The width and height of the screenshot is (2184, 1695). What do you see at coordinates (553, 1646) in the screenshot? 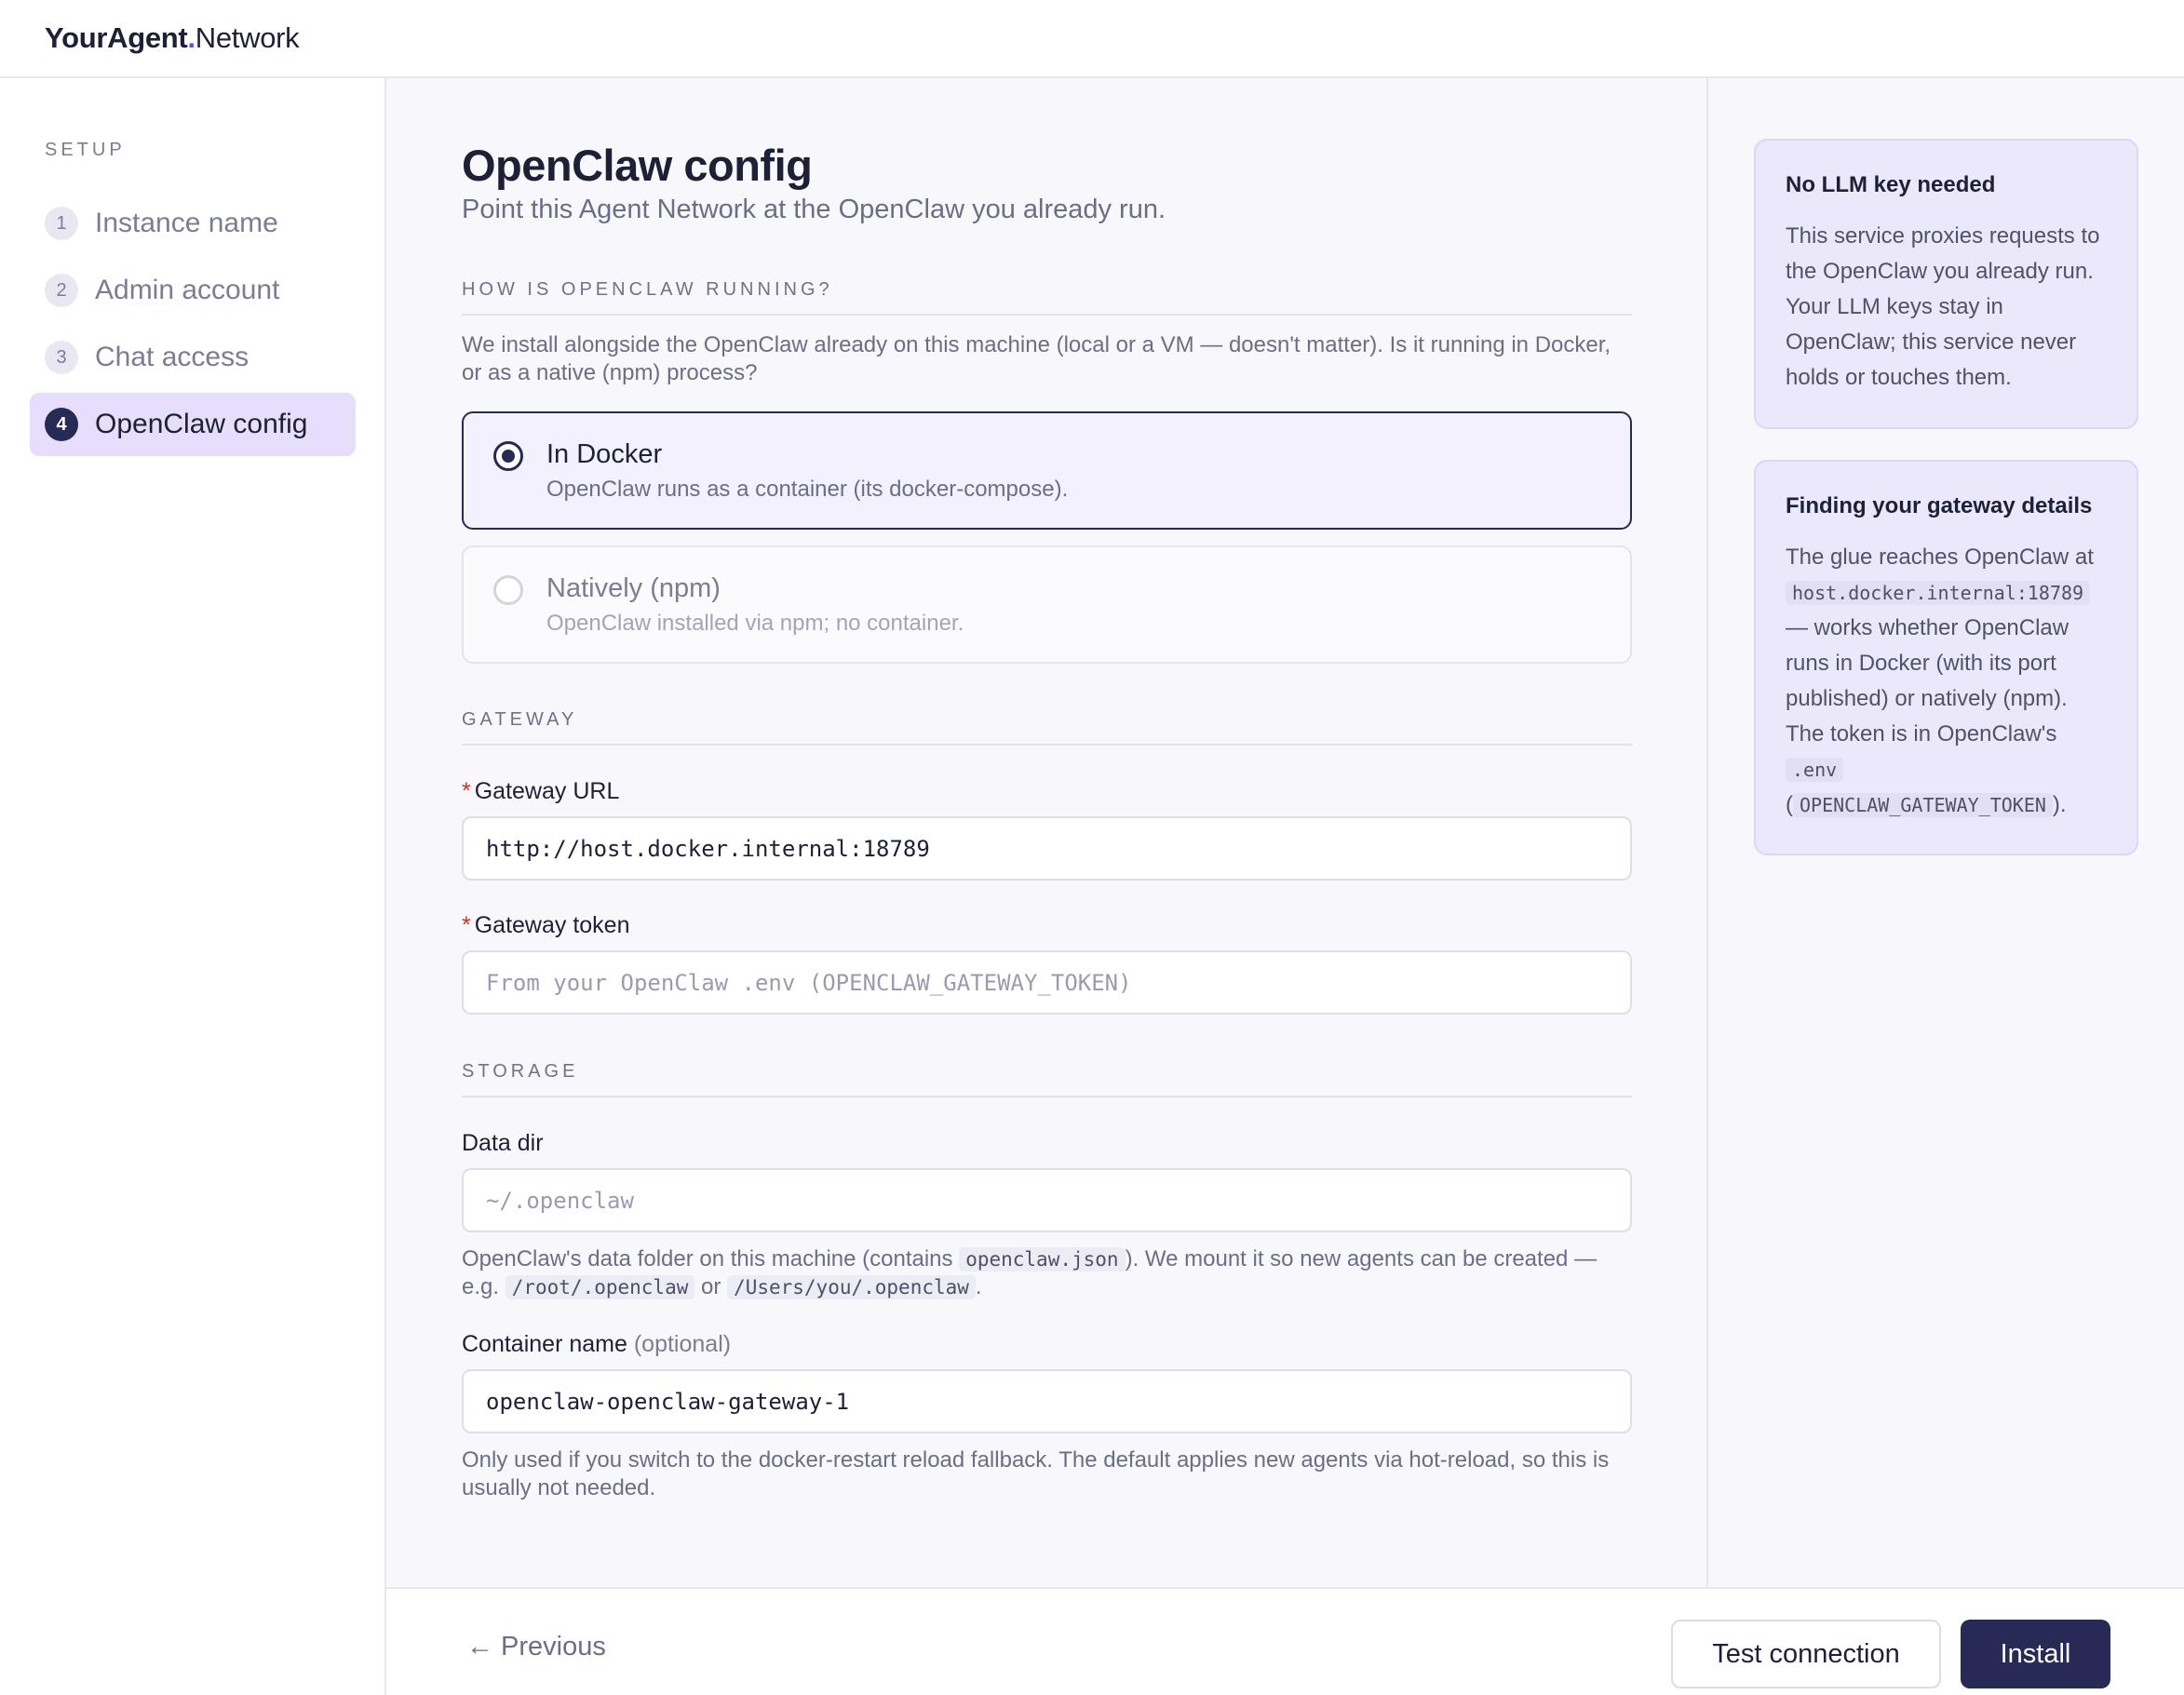
I see `previous-label: Previous` at bounding box center [553, 1646].